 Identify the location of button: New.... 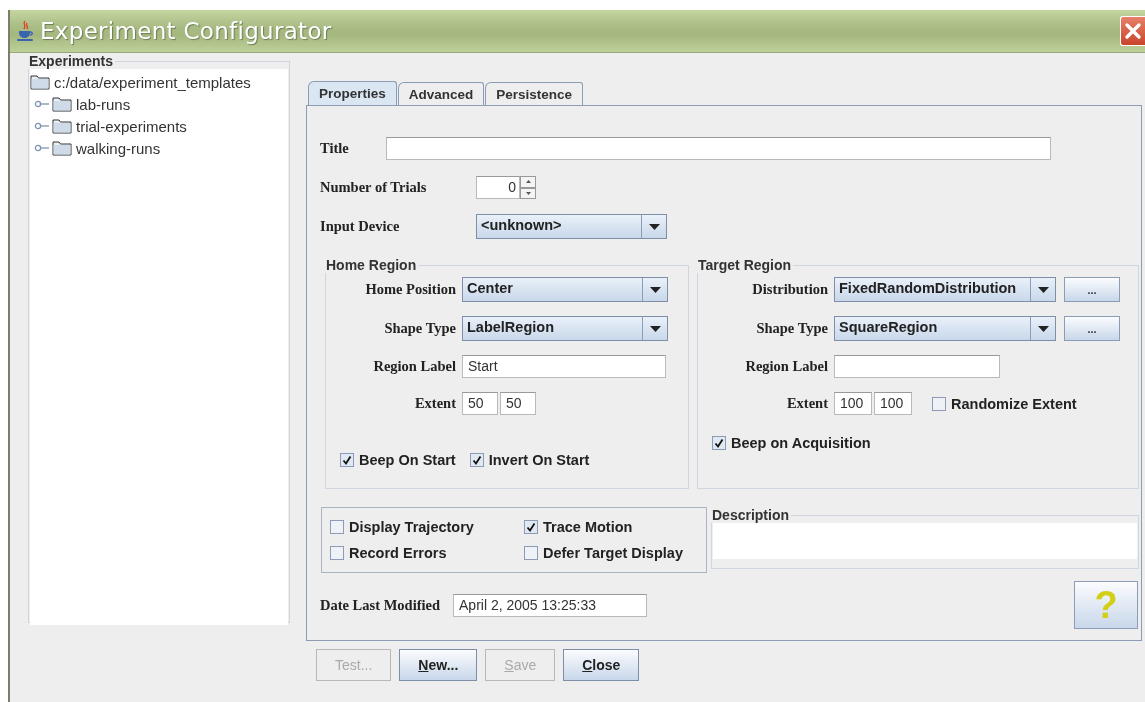
(438, 665).